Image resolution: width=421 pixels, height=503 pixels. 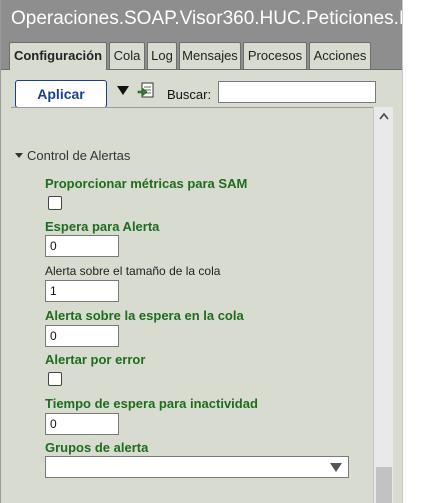 I want to click on inactivity-timeout-label: Tiempo de espera para inactividad, so click(x=151, y=403).